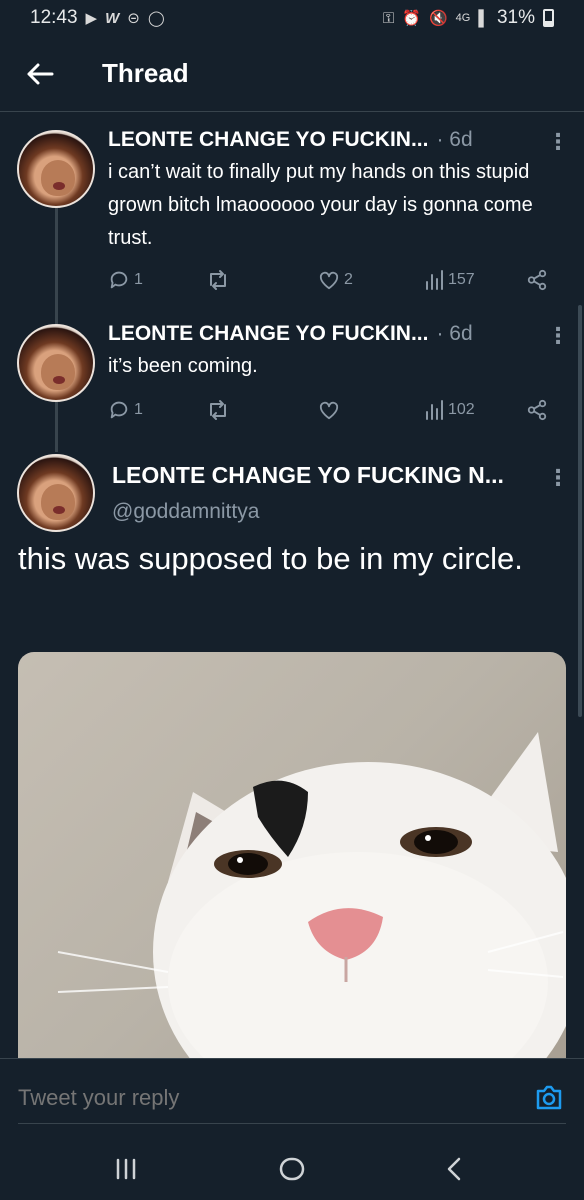 The height and width of the screenshot is (1200, 584). What do you see at coordinates (463, 18) in the screenshot?
I see `data-4g-icon: 4G` at bounding box center [463, 18].